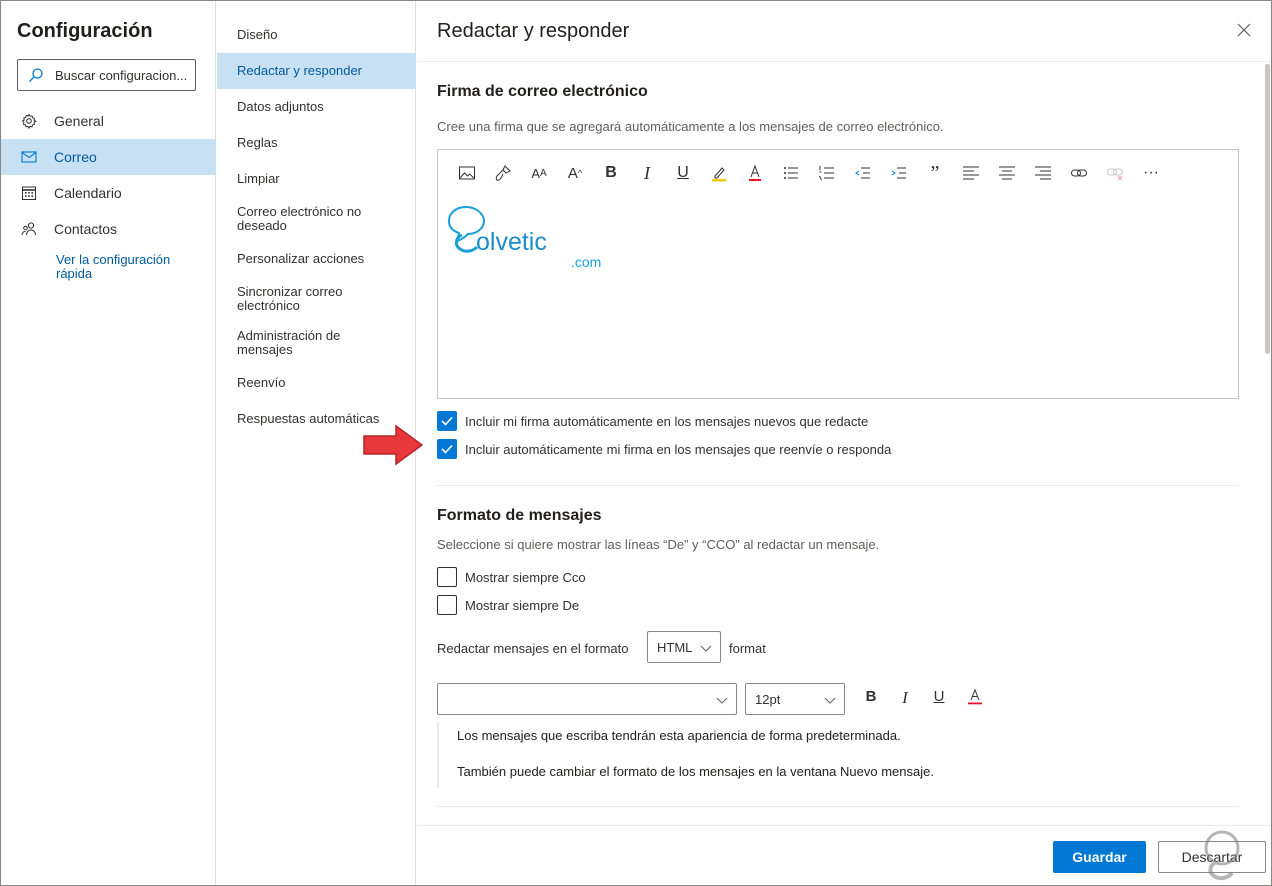 The image size is (1272, 886). I want to click on sidebar-item-general: General, so click(108, 121).